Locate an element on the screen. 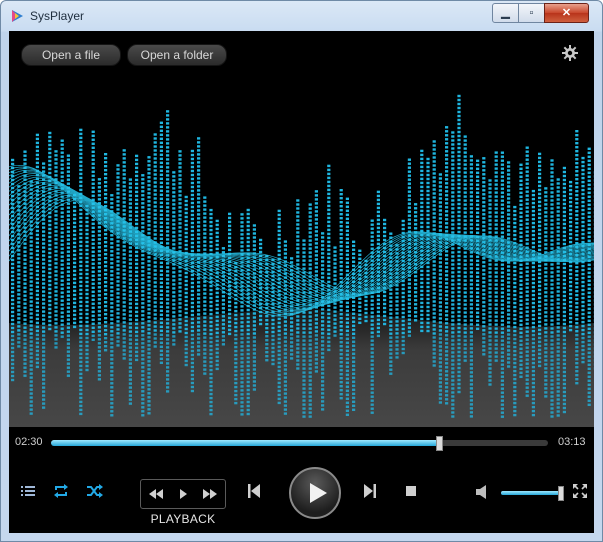 This screenshot has height=542, width=603. volume-icon is located at coordinates (482, 492).